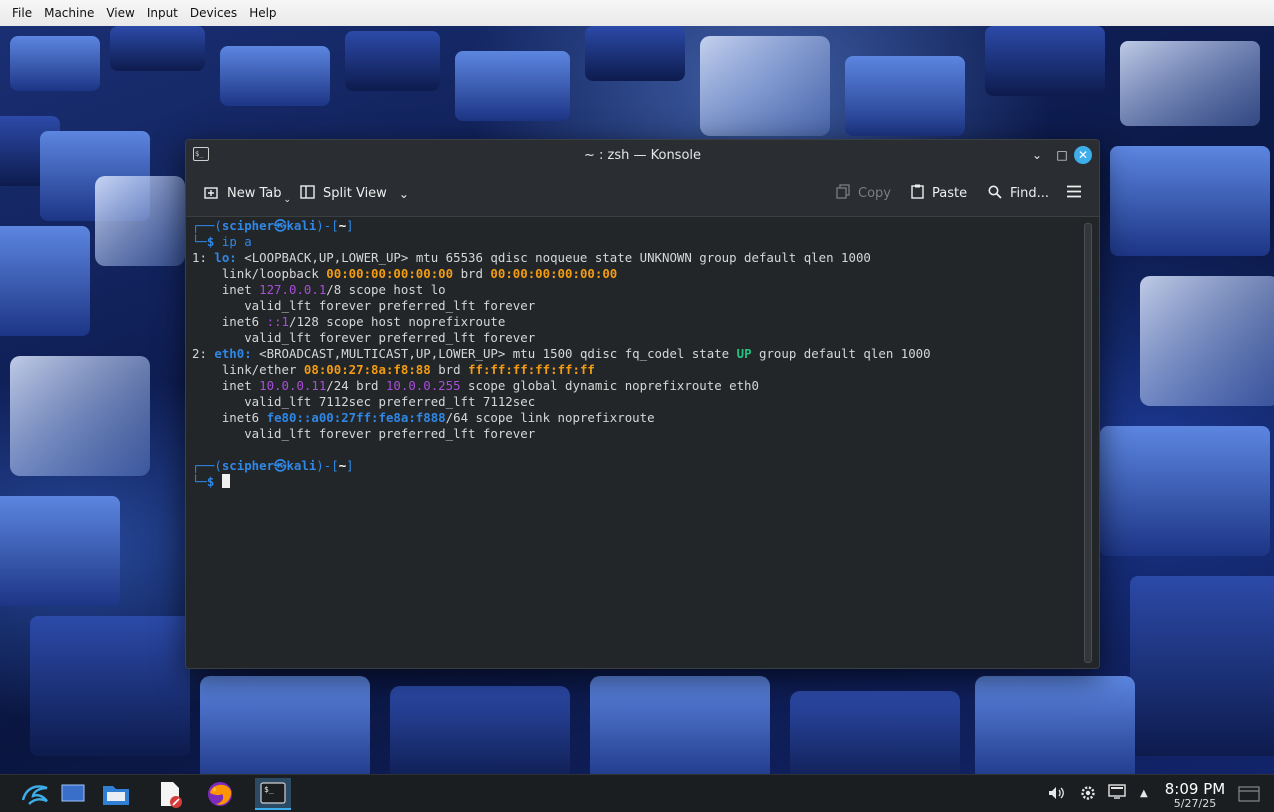 This screenshot has height=812, width=1274. Describe the element at coordinates (1144, 793) in the screenshot. I see `tray-expand-icon: ▲` at that location.